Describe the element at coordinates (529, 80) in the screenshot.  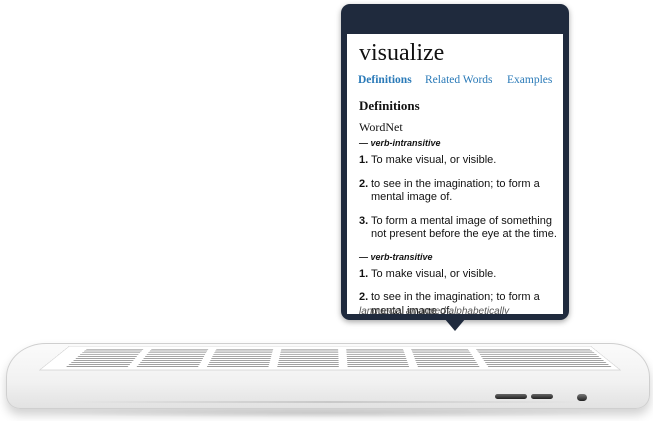
I see `tab-examples: Examples` at that location.